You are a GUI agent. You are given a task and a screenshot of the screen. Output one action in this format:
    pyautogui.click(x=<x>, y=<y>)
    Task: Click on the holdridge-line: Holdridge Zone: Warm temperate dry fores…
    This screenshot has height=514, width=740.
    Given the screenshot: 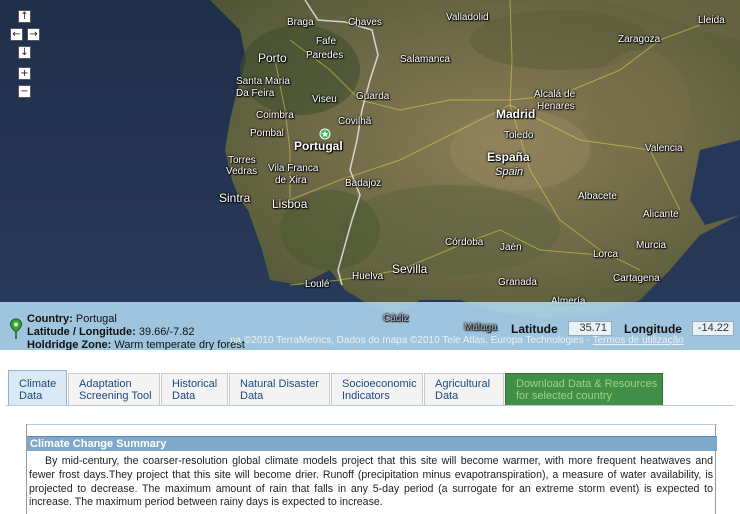 What is the action you would take?
    pyautogui.click(x=136, y=344)
    